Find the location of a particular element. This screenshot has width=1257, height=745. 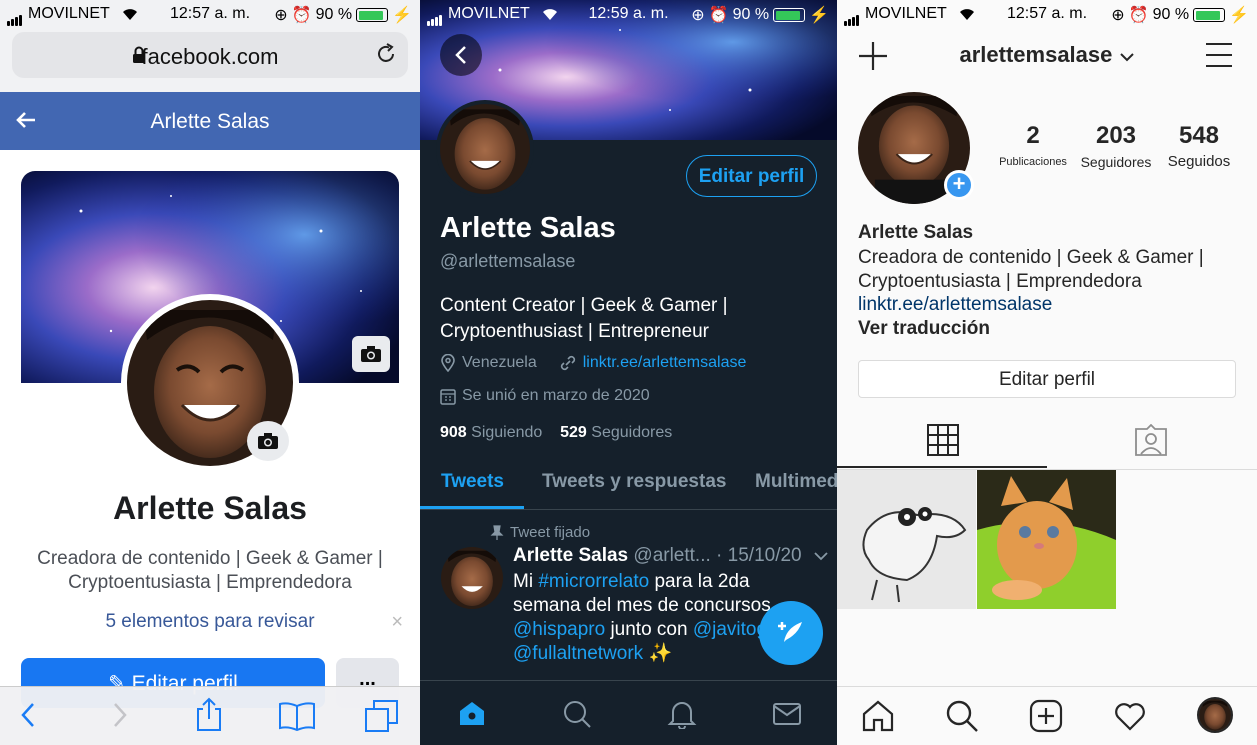

posts-label: Publicaciones is located at coordinates (1033, 162).